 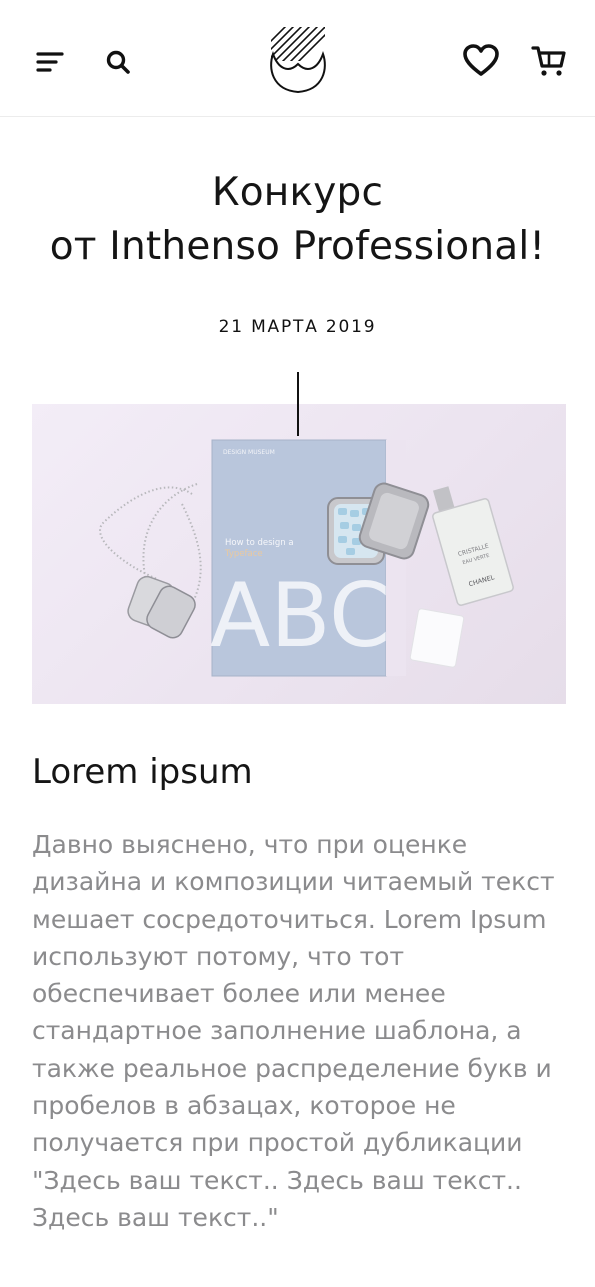 I want to click on article-date: 21 МАРТА 2019, so click(x=297, y=327).